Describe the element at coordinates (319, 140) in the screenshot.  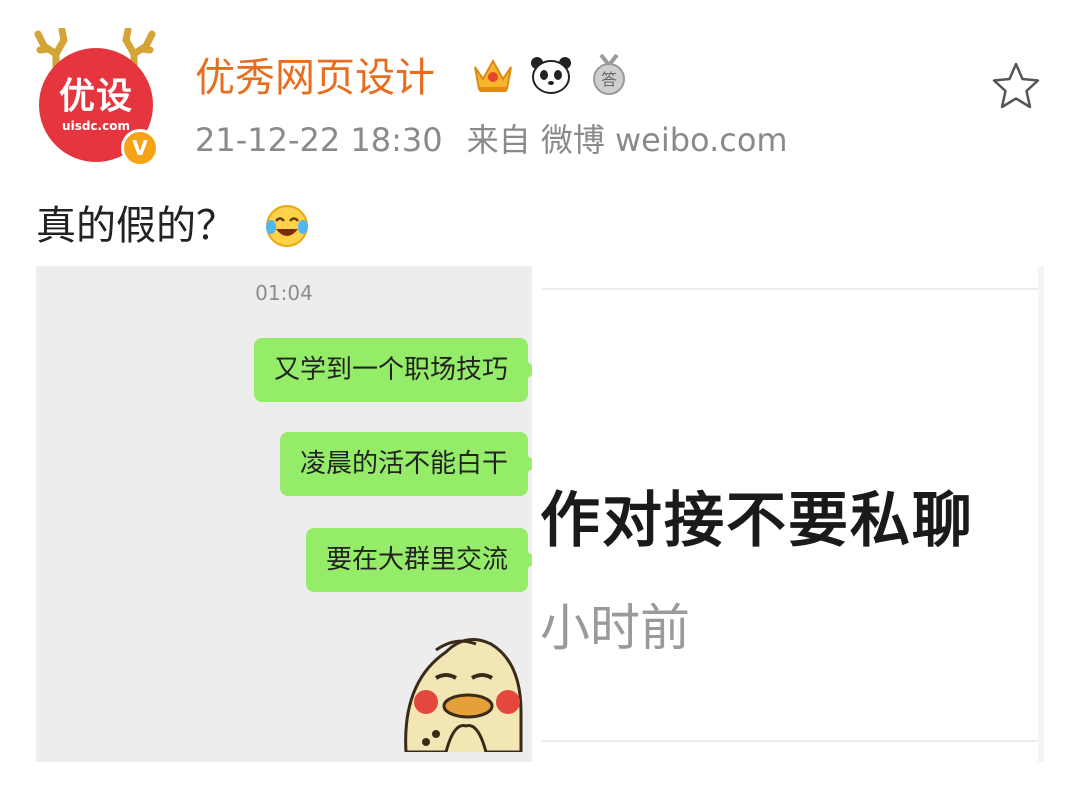
I see `post-date: 21-12-22 18:30` at that location.